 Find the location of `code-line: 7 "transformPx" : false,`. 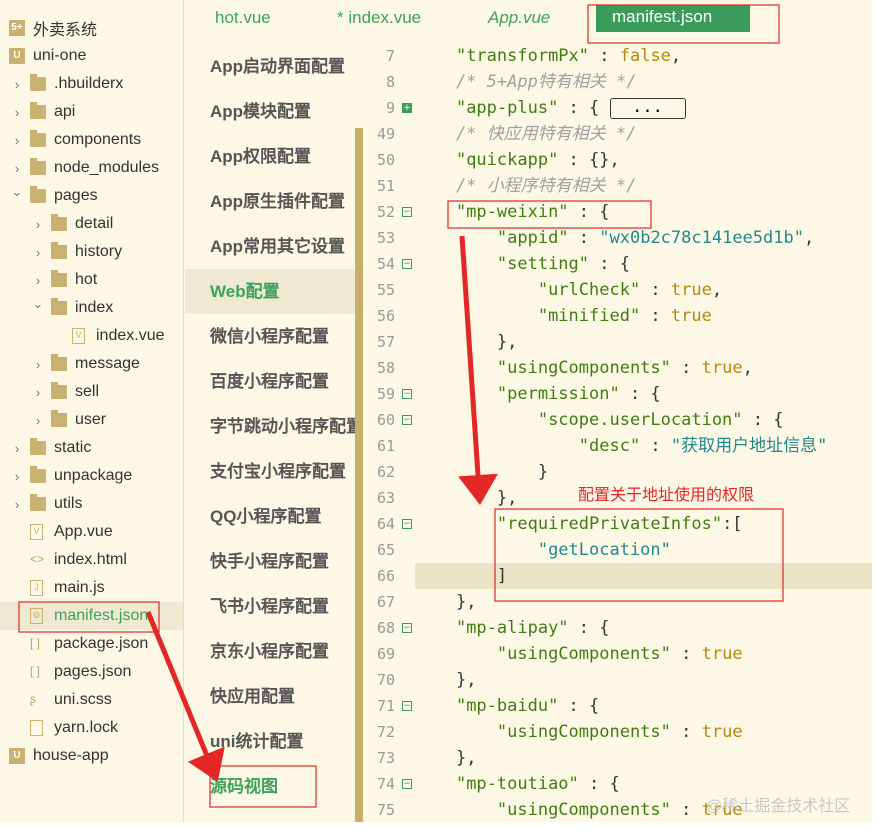

code-line: 7 "transformPx" : false, is located at coordinates (618, 56).